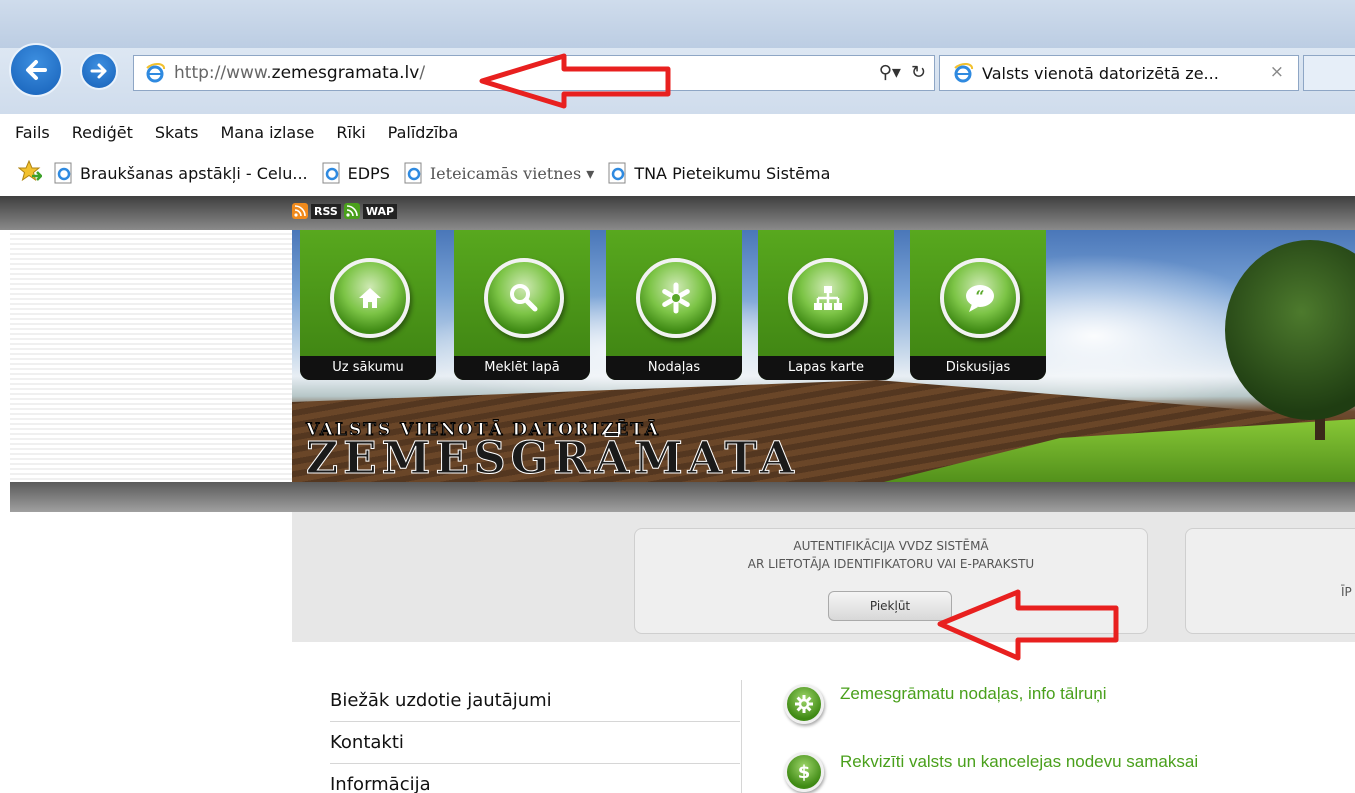  What do you see at coordinates (902, 72) in the screenshot?
I see `address-tools: ⚲▾ ↻` at bounding box center [902, 72].